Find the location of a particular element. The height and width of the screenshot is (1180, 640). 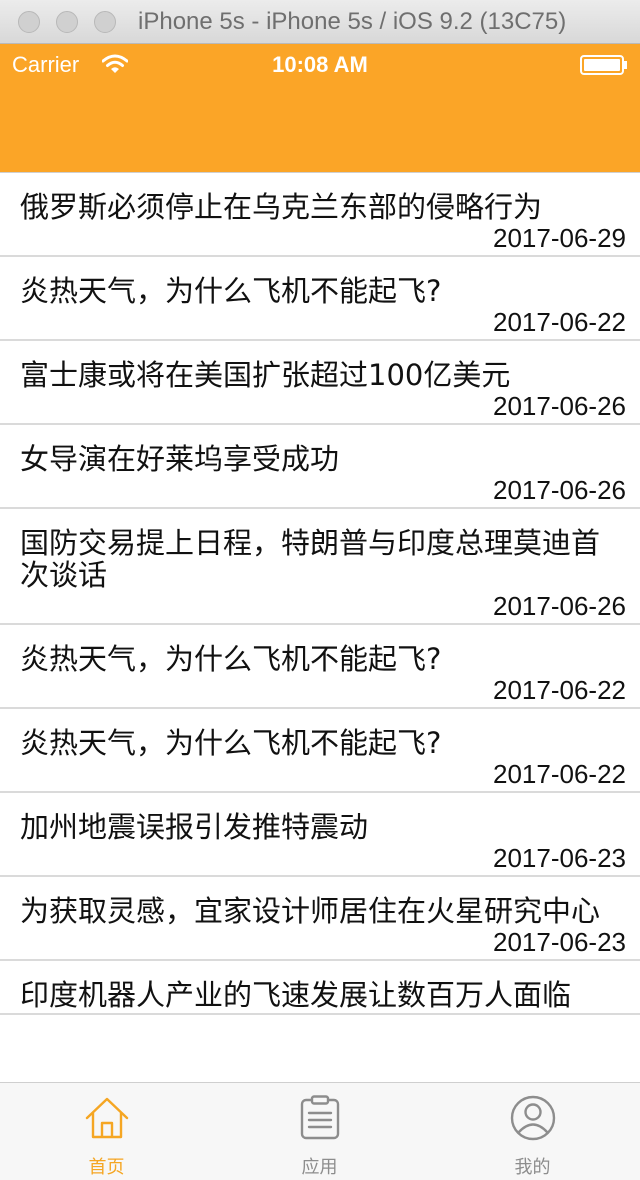

news-item: 印度机器人产业的飞速发展让数百万人面临 is located at coordinates (320, 988).